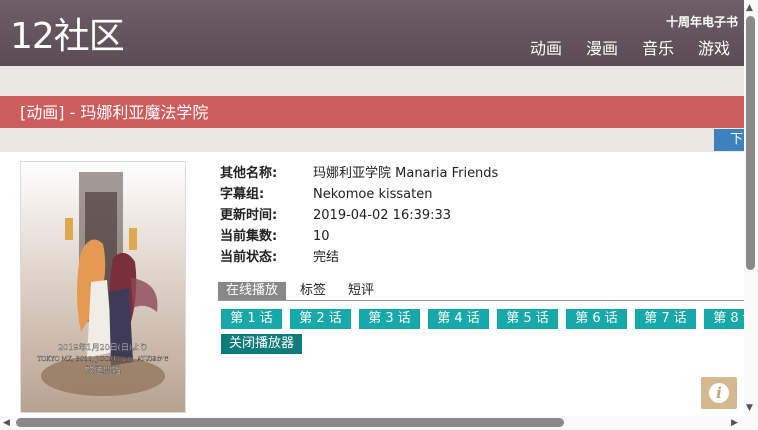 The image size is (758, 430). I want to click on poster-caption-line-3: 放送開始, so click(103, 370).